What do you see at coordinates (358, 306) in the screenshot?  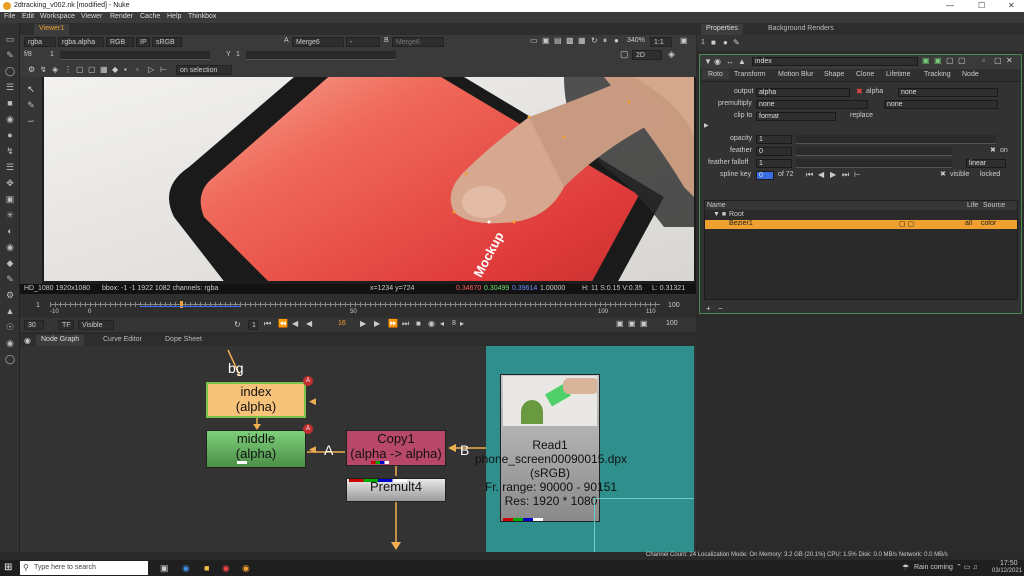 I see `timeline: 1 -10 0 50 100 110 100` at bounding box center [358, 306].